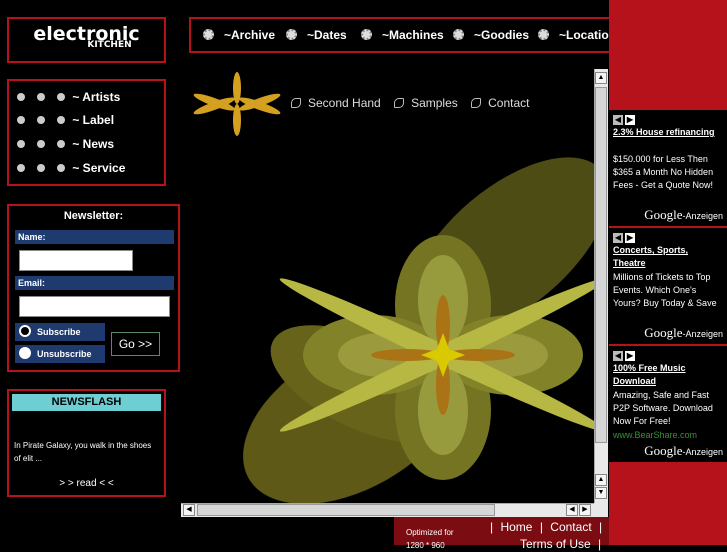  What do you see at coordinates (71, 168) in the screenshot?
I see `sidebar-item-service: ~ Service` at bounding box center [71, 168].